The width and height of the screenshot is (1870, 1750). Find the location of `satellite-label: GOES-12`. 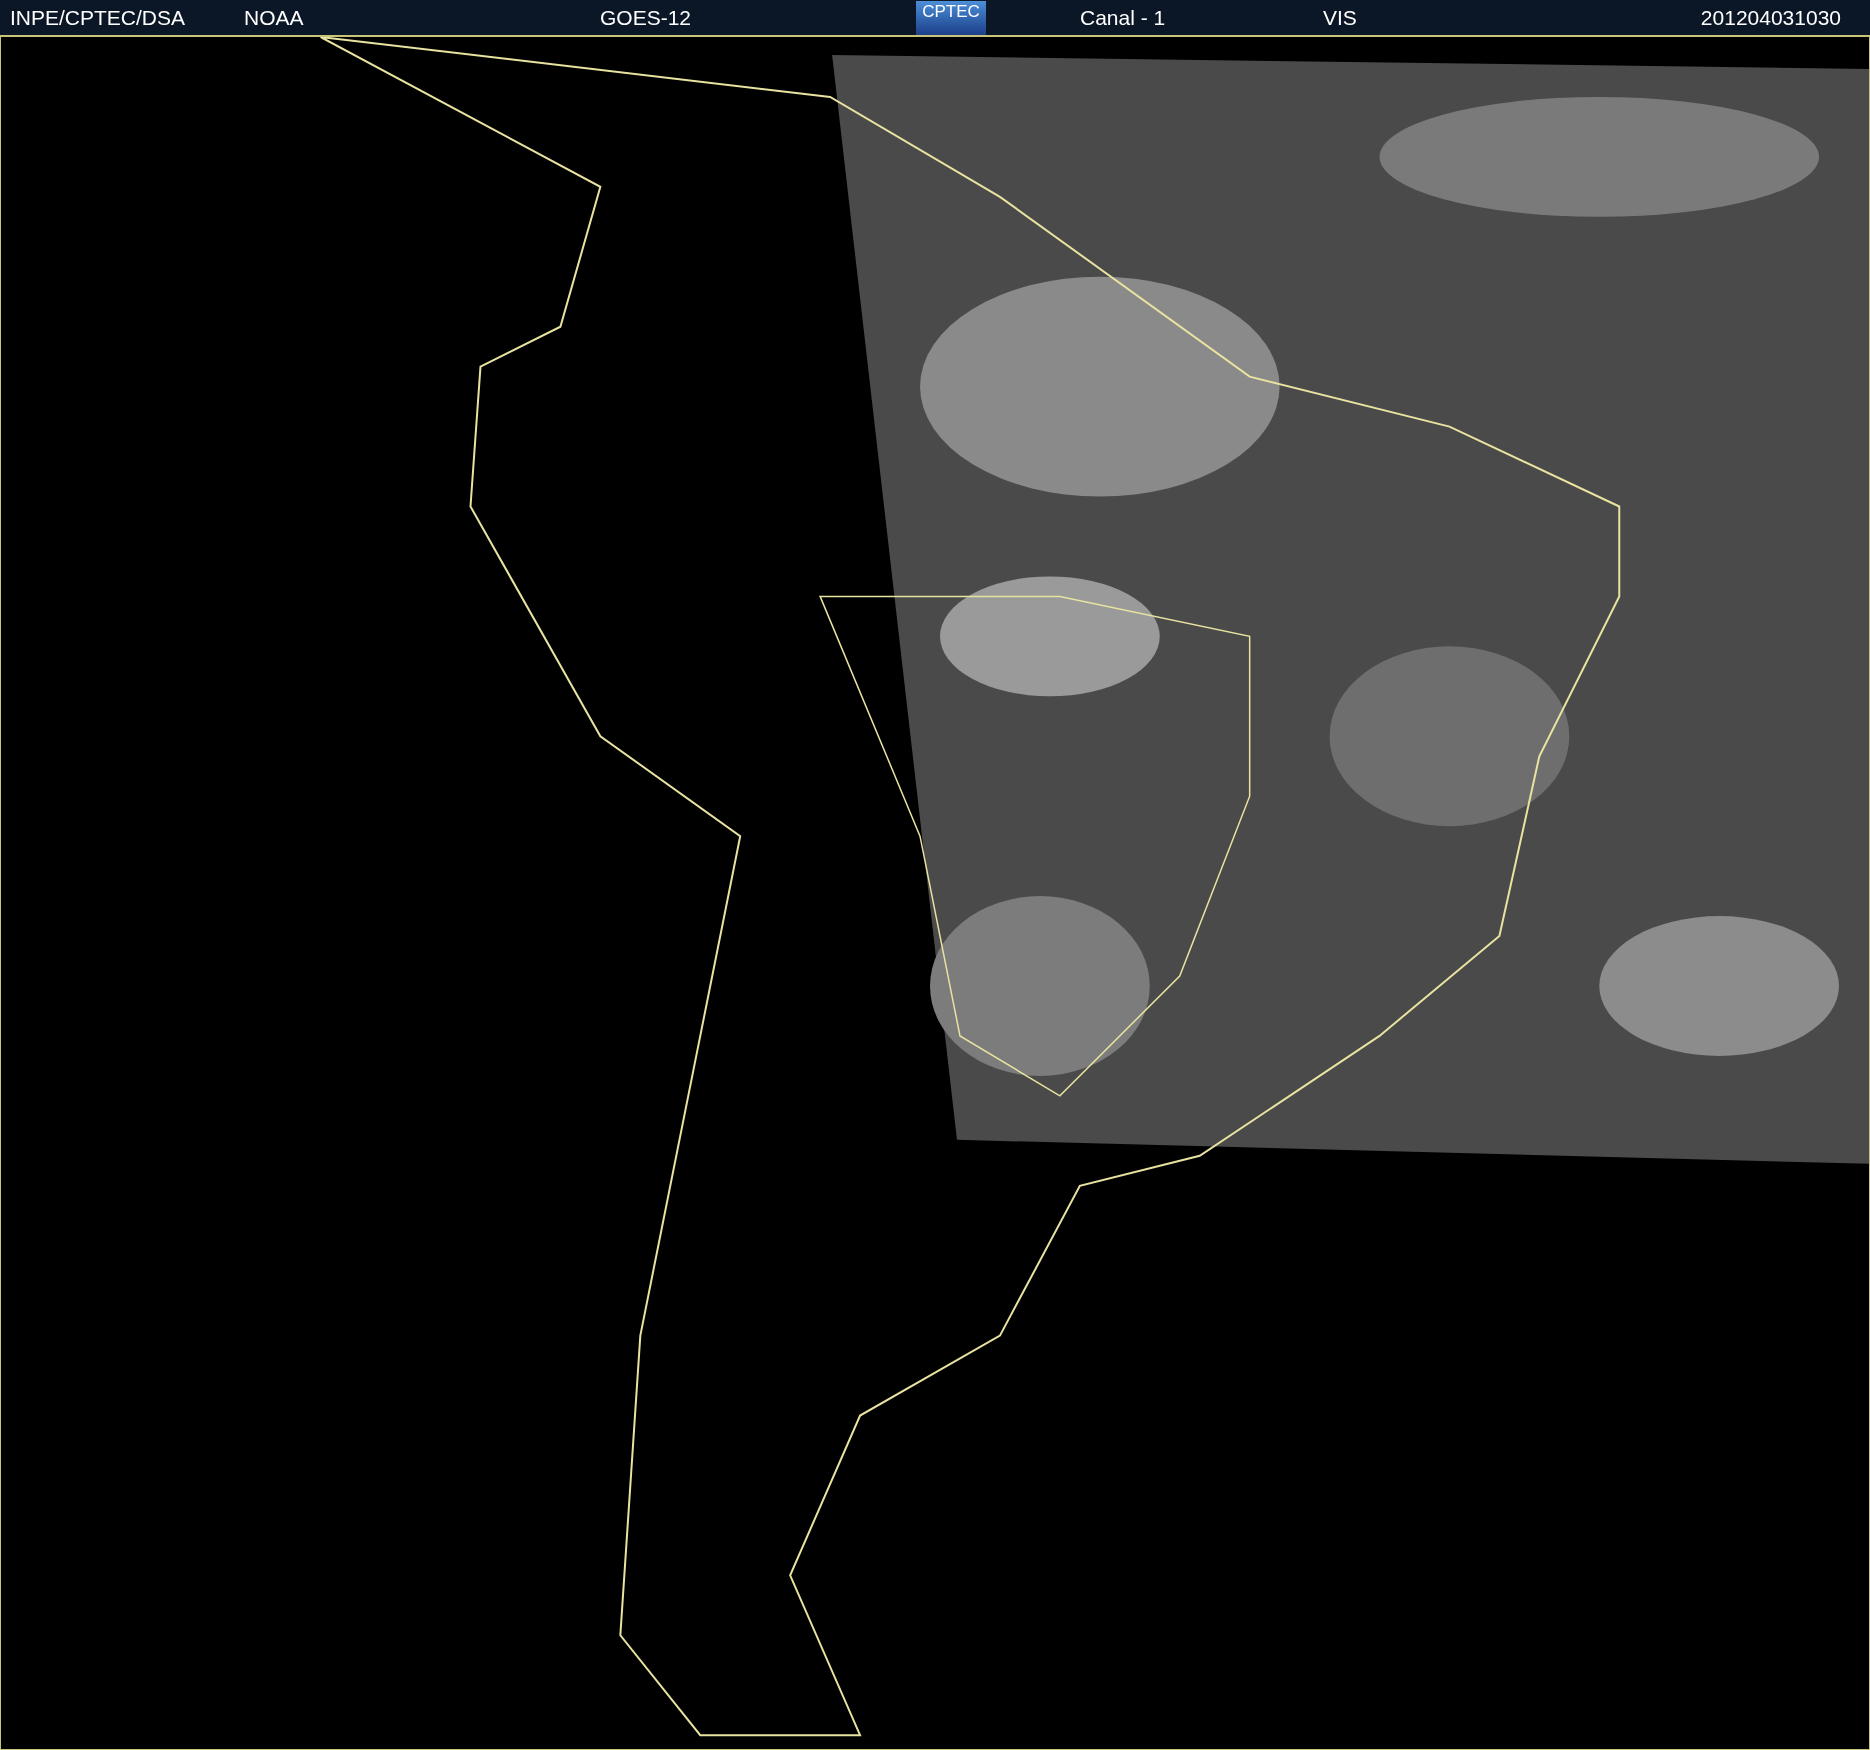

satellite-label: GOES-12 is located at coordinates (646, 17).